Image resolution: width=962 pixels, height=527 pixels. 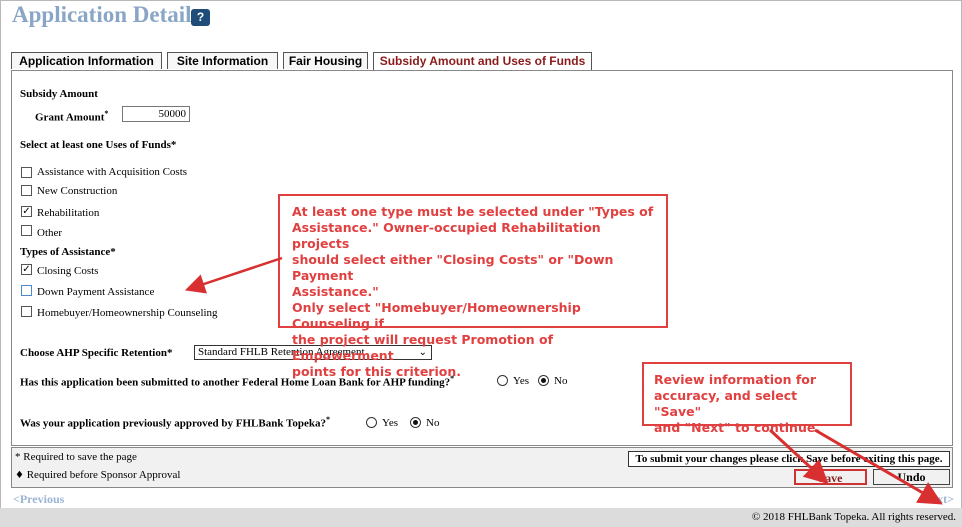 I want to click on other-checkbox, so click(x=26, y=230).